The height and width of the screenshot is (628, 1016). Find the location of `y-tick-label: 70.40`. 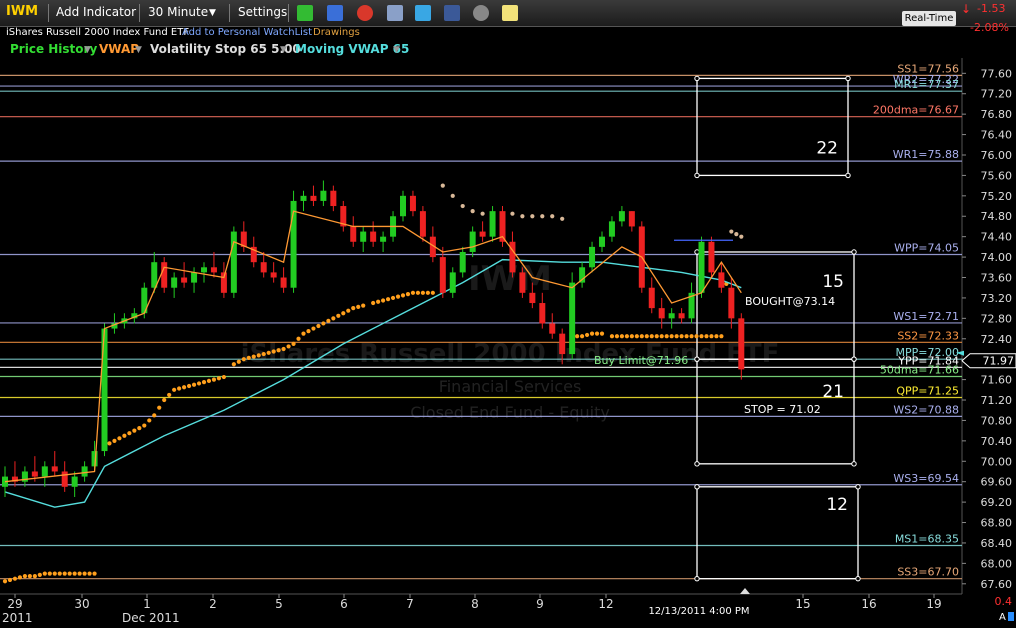

y-tick-label: 70.40 is located at coordinates (997, 441).